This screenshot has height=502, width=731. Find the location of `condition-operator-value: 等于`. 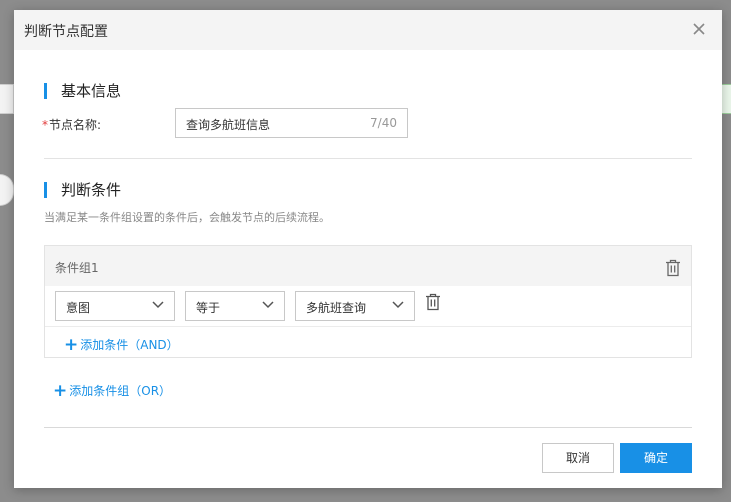

condition-operator-value: 等于 is located at coordinates (208, 308).